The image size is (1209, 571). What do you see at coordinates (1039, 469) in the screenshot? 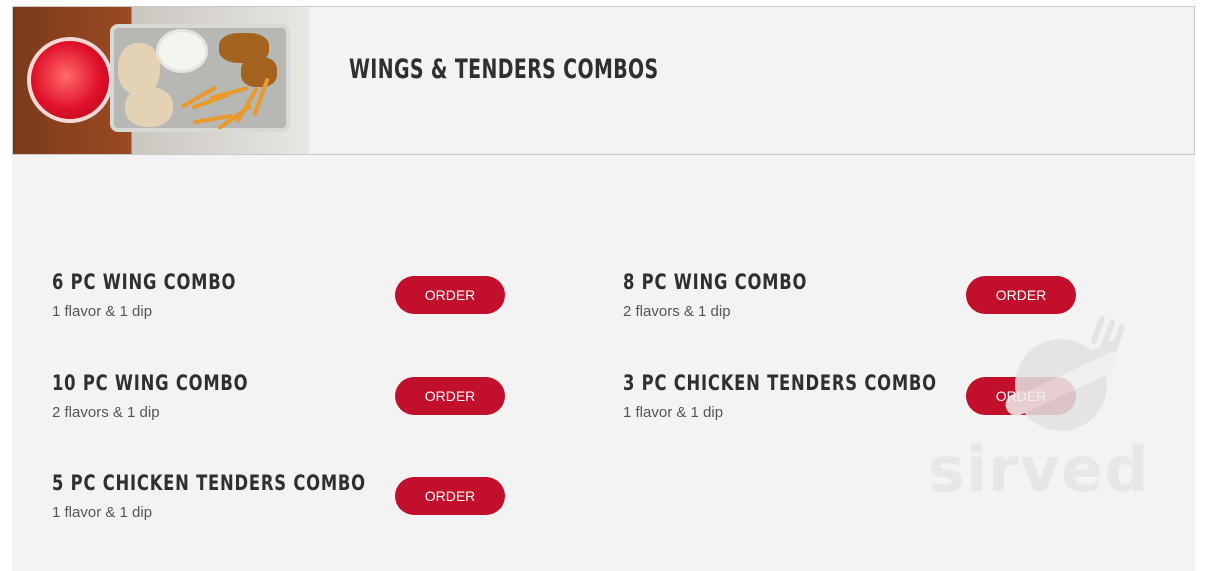
I see `watermark-text: sirved` at bounding box center [1039, 469].